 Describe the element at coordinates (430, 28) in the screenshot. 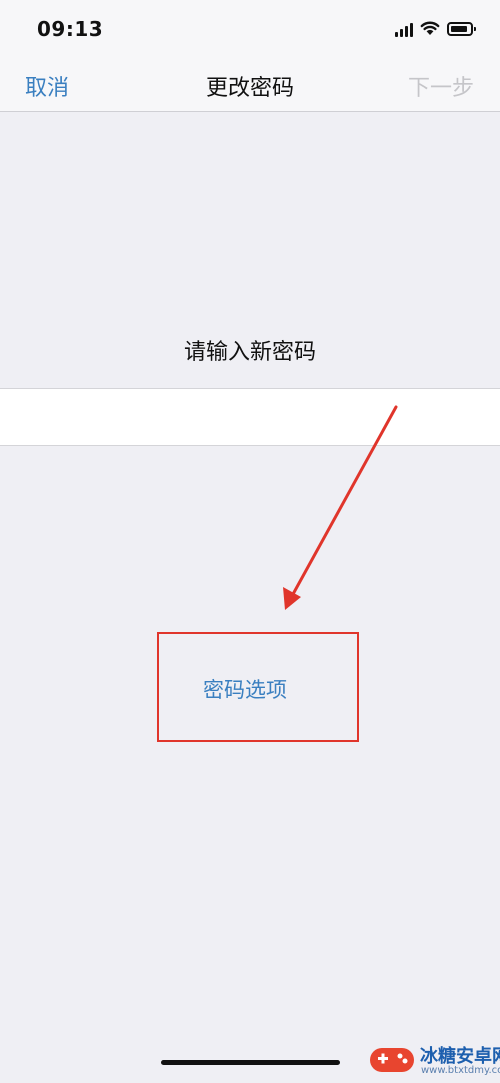

I see `wifi-icon` at that location.